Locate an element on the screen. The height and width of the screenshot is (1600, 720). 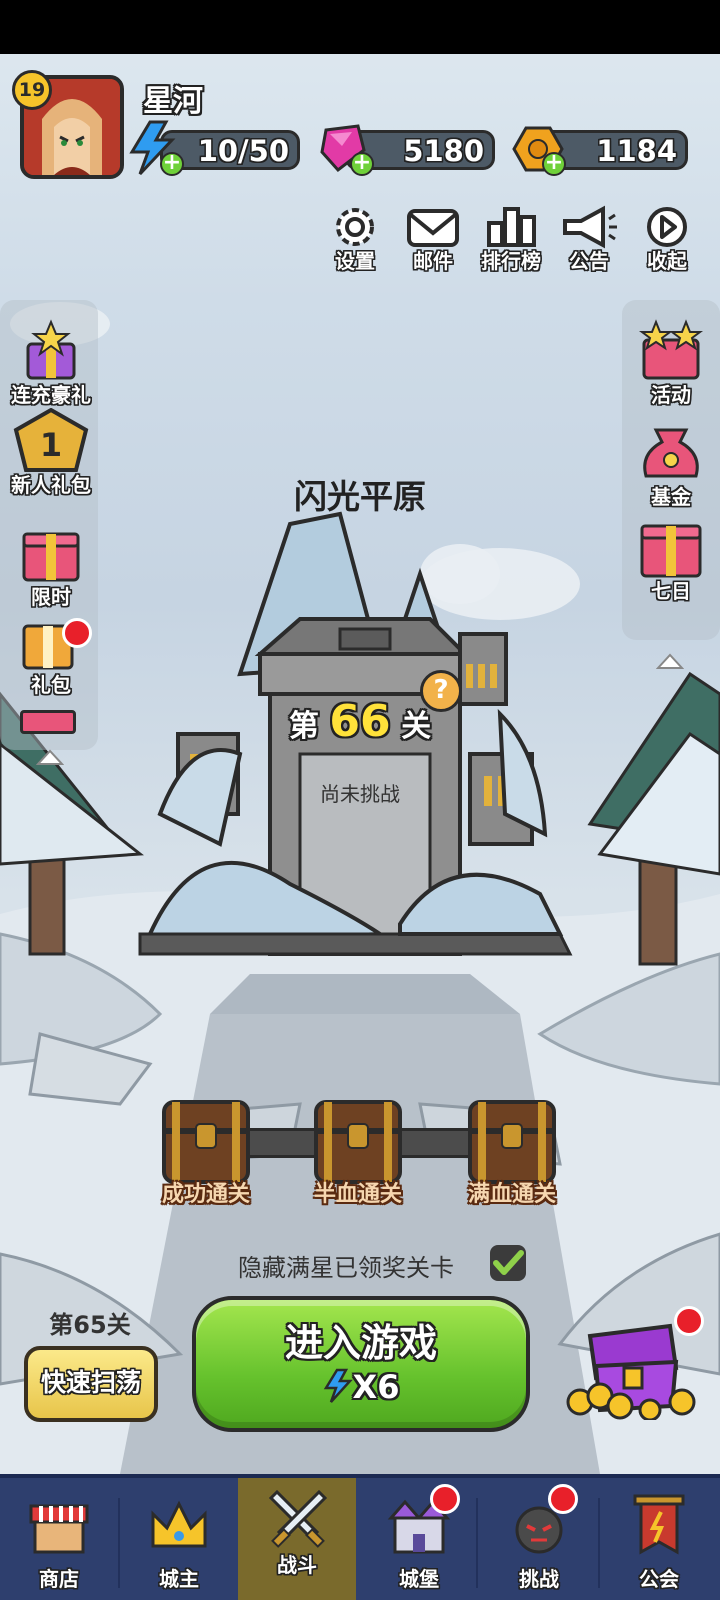
leaderboard-button: 排行榜 is located at coordinates (511, 239).